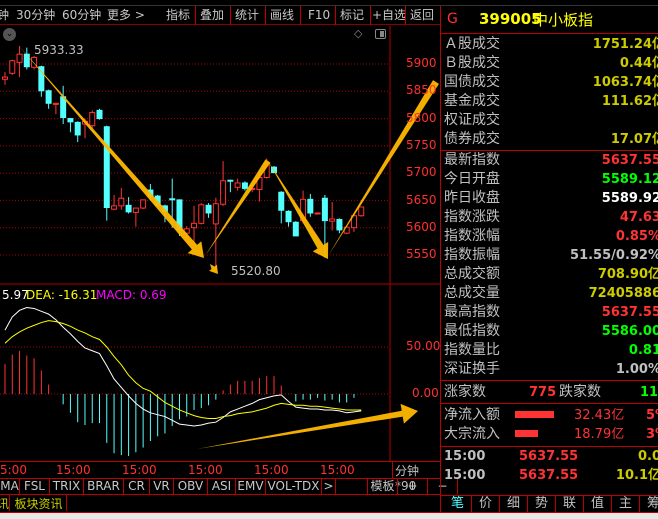 This screenshot has height=519, width=658. Describe the element at coordinates (649, 504) in the screenshot. I see `quote-tab: 筹` at that location.